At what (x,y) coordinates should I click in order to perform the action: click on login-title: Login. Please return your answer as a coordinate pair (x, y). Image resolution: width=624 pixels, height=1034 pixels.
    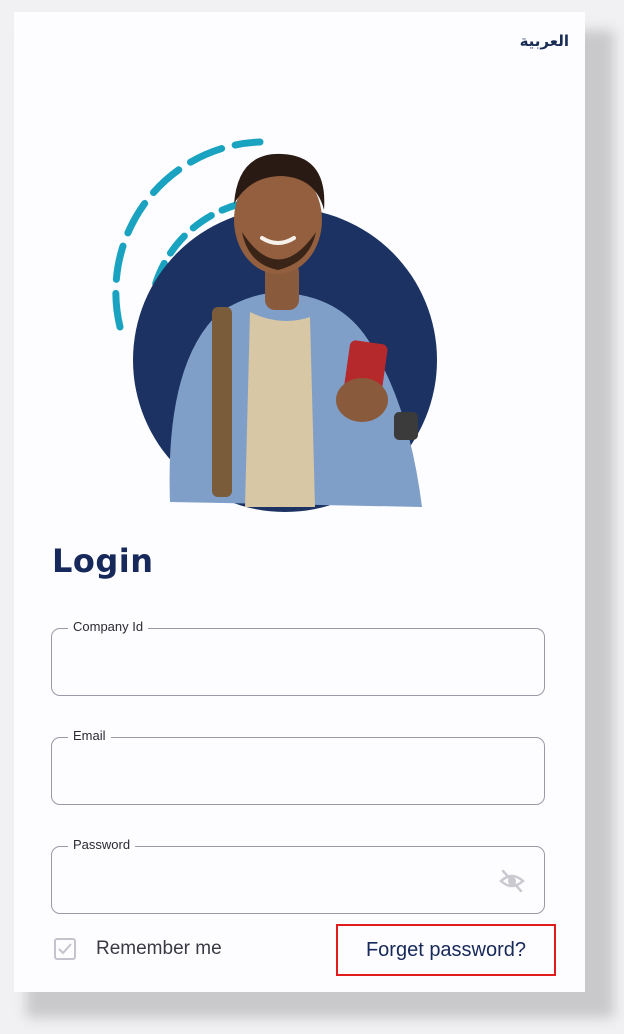
    Looking at the image, I should click on (103, 561).